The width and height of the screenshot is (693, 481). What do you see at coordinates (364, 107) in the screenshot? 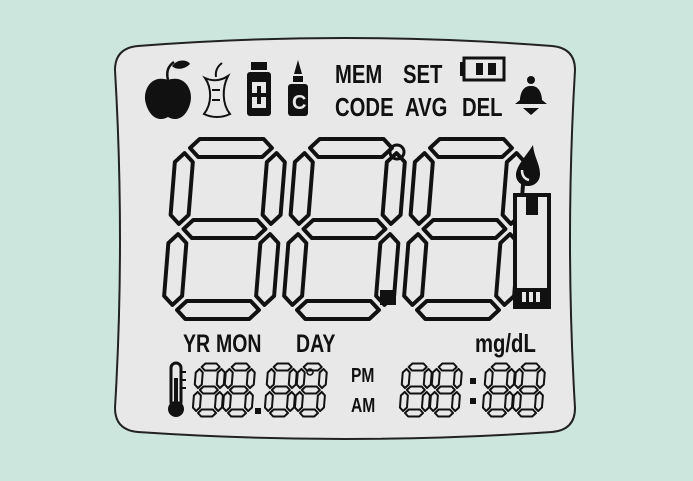
I see `code-label: CODE` at bounding box center [364, 107].